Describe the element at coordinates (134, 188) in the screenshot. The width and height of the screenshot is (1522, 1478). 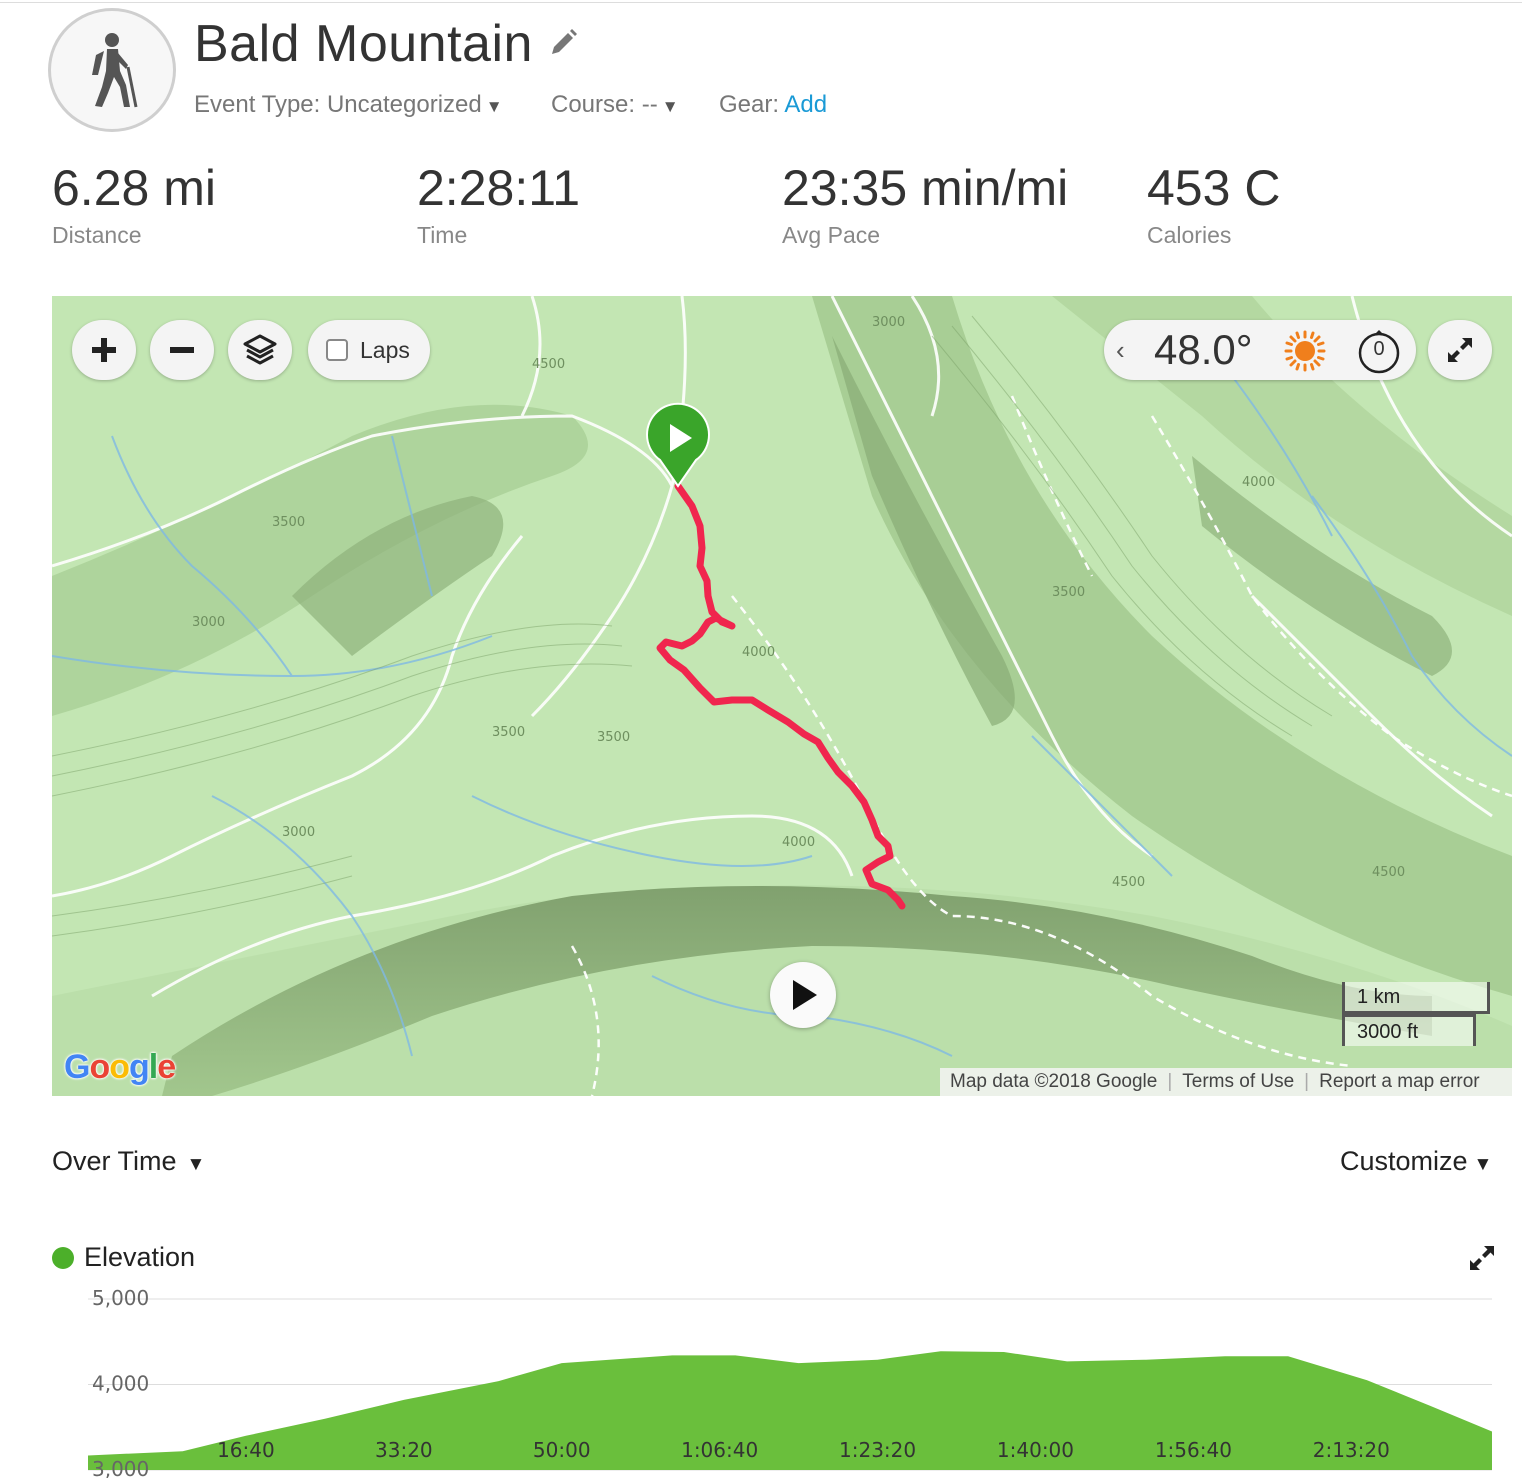
I see `stat-value: 6.28 mi` at that location.